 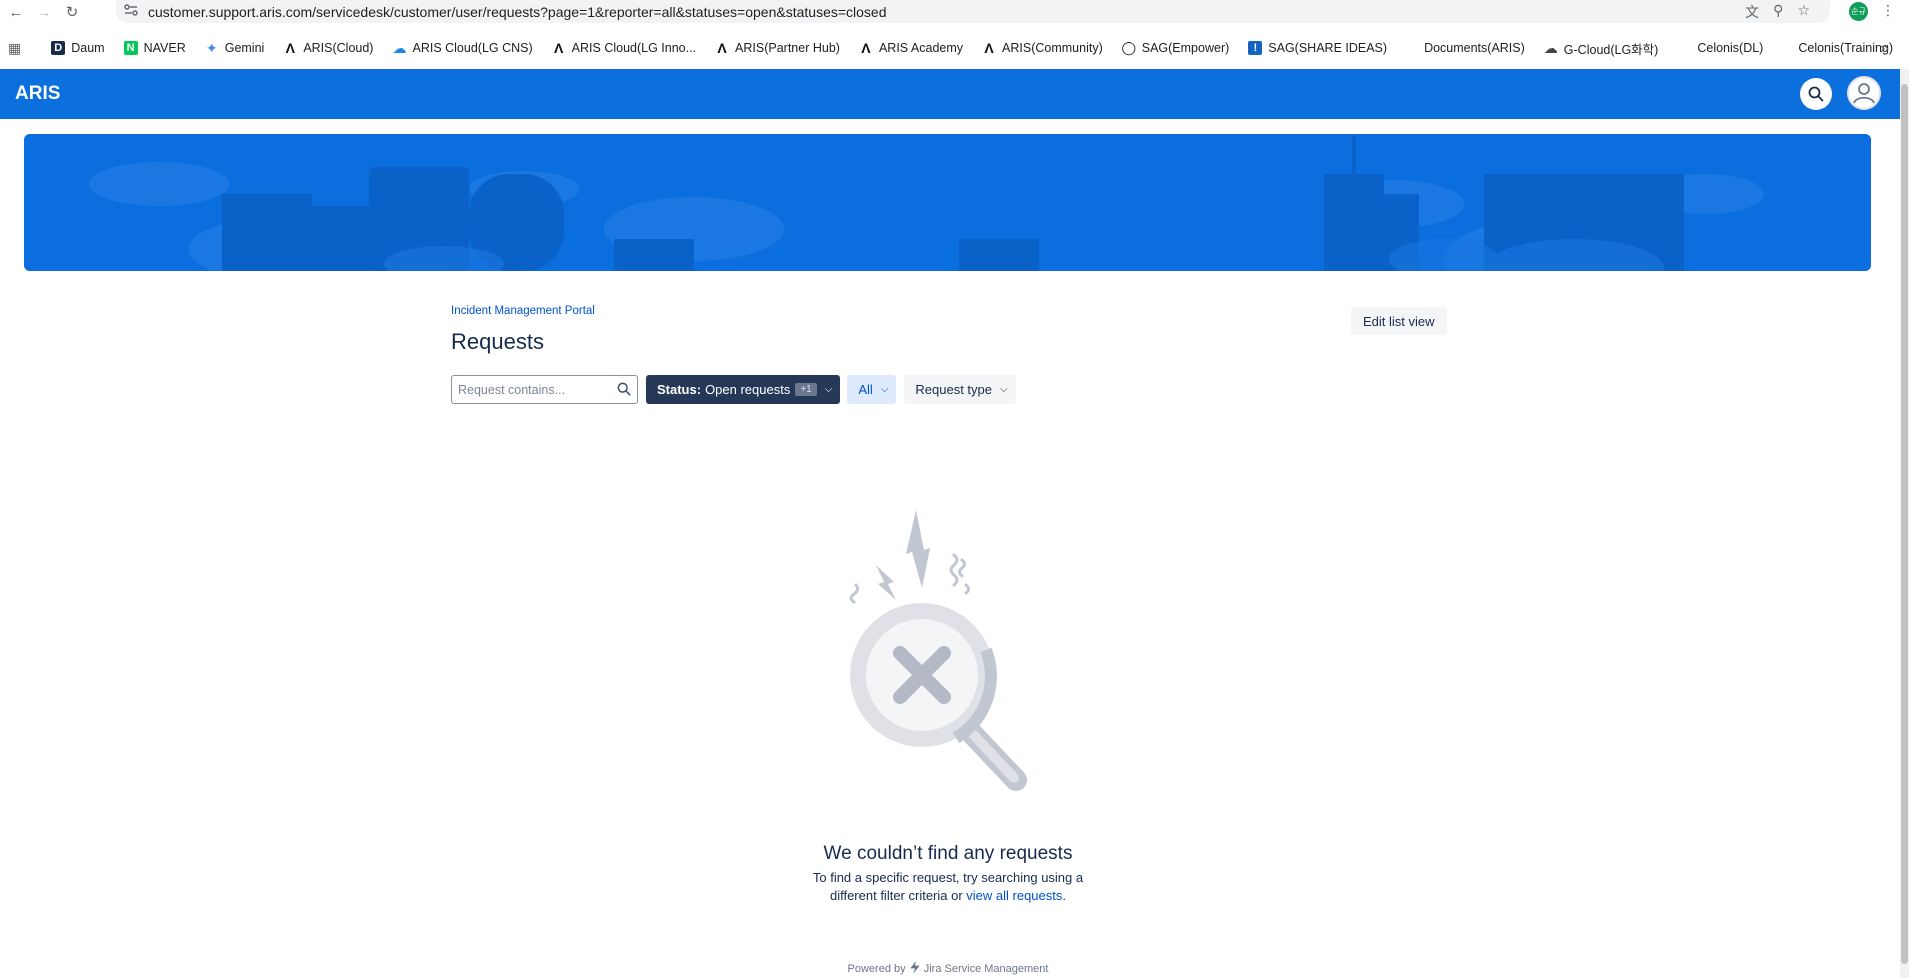 I want to click on bookmark-gcloud-lgchem: ☁ G-Cloud(LG화학), so click(x=1601, y=48).